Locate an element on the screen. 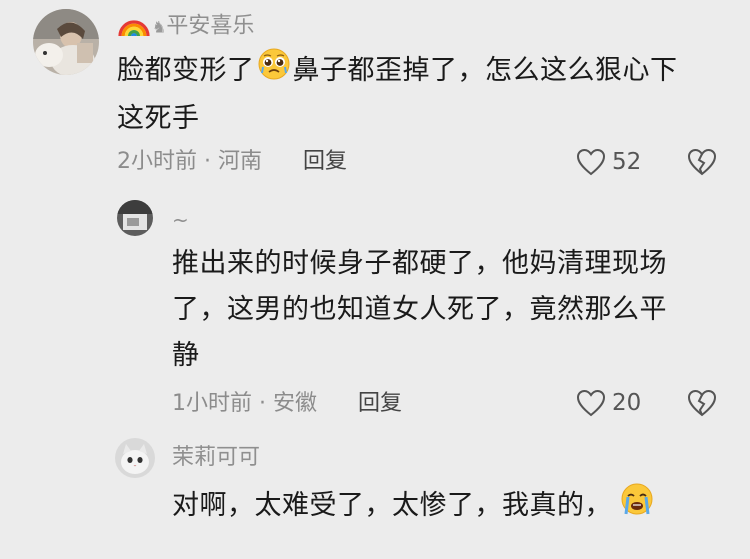 The width and height of the screenshot is (750, 559). like-button: 20 is located at coordinates (608, 403).